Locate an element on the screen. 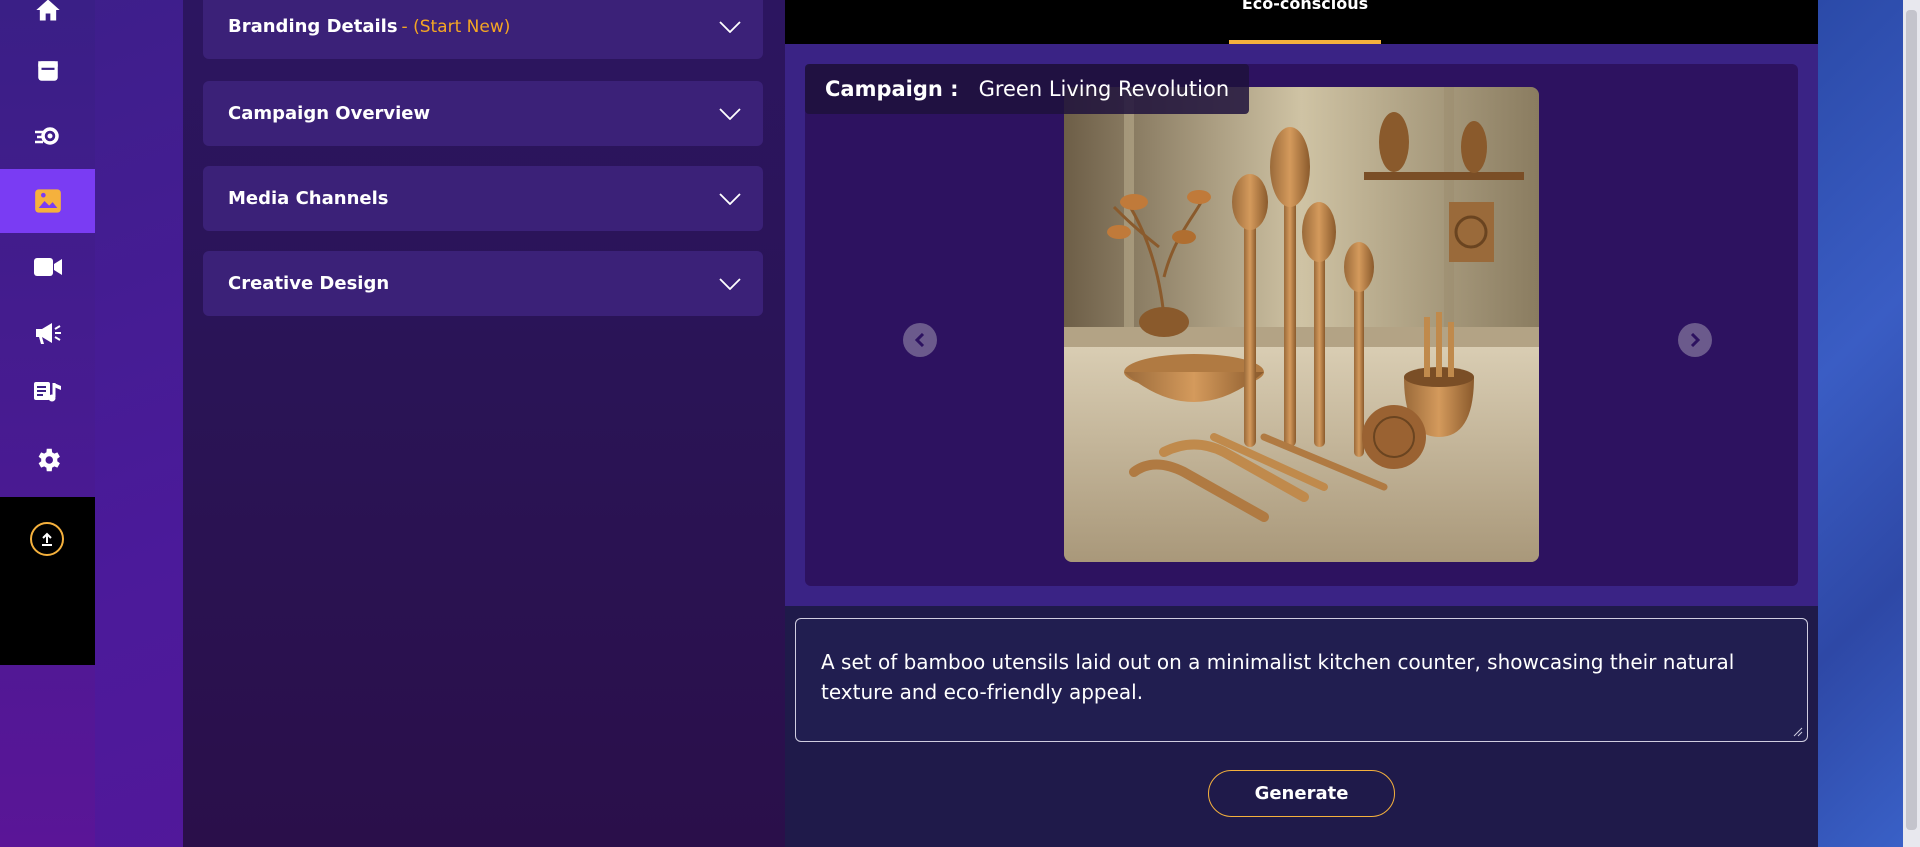 This screenshot has width=1920, height=847. tab-label: Eco-conscious is located at coordinates (1305, 6).